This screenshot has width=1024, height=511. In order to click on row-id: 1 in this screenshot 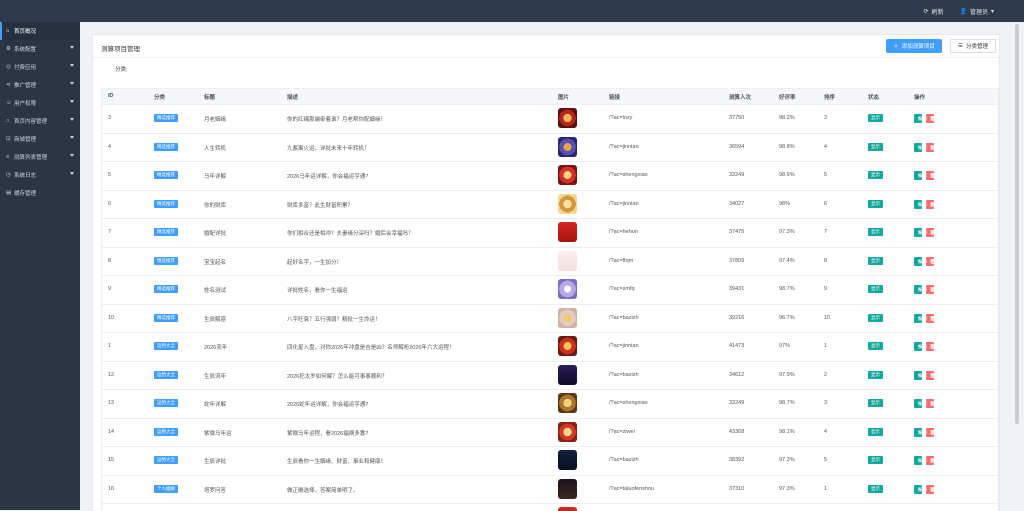, I will do `click(110, 346)`.